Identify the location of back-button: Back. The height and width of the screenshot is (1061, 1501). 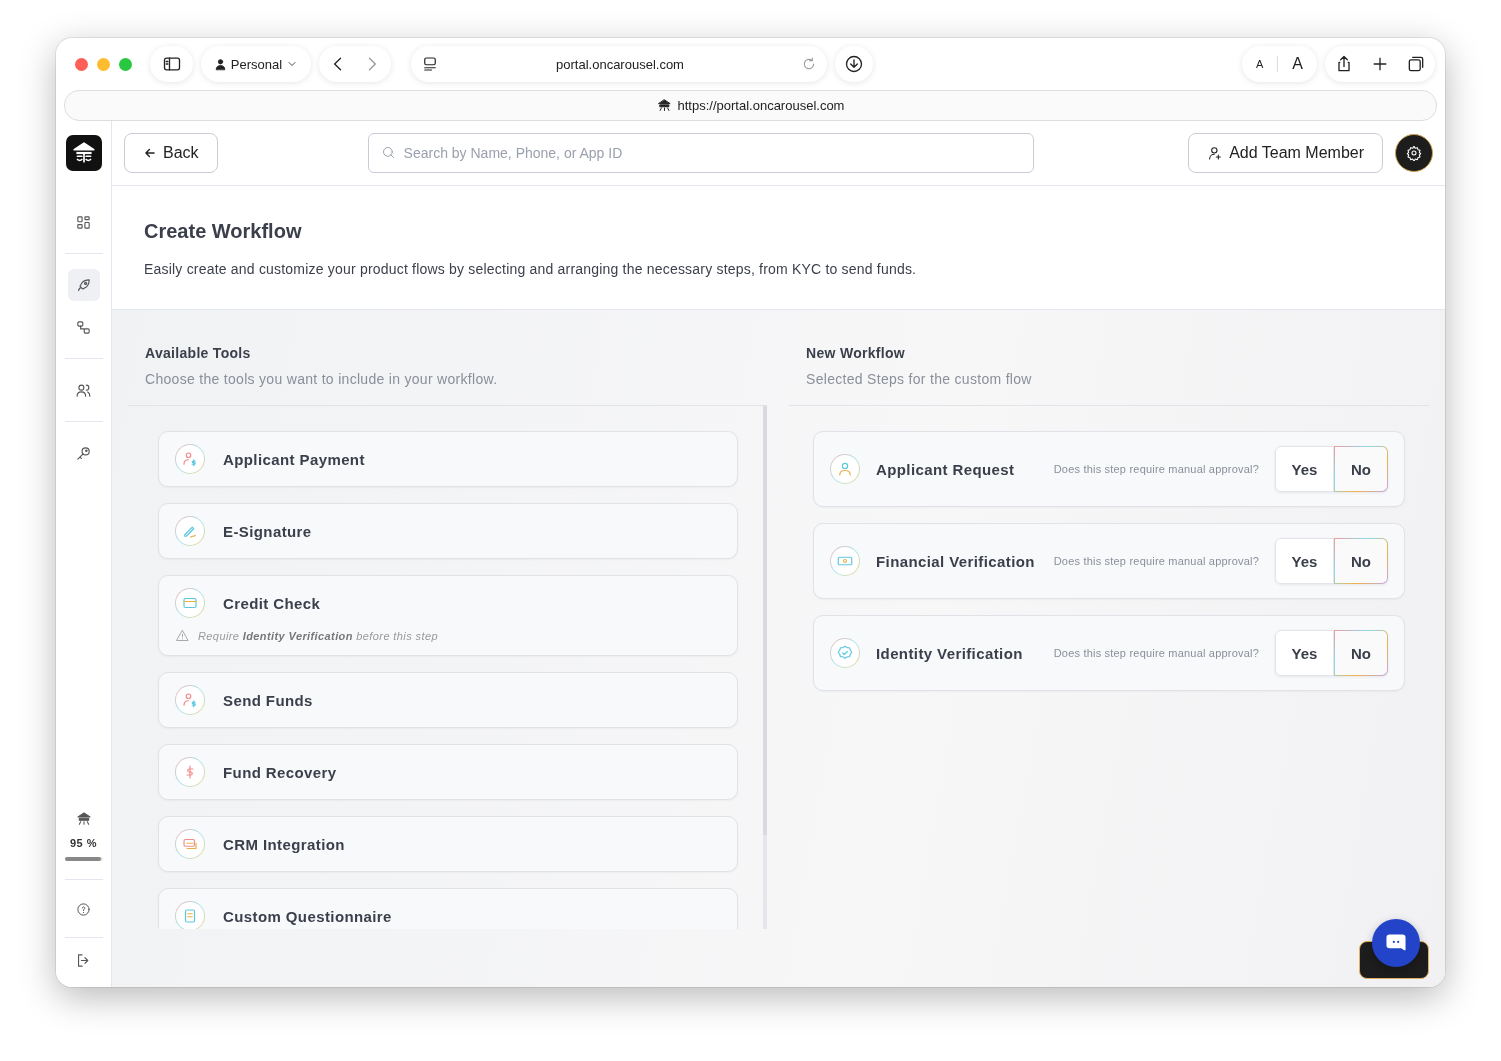
(171, 153).